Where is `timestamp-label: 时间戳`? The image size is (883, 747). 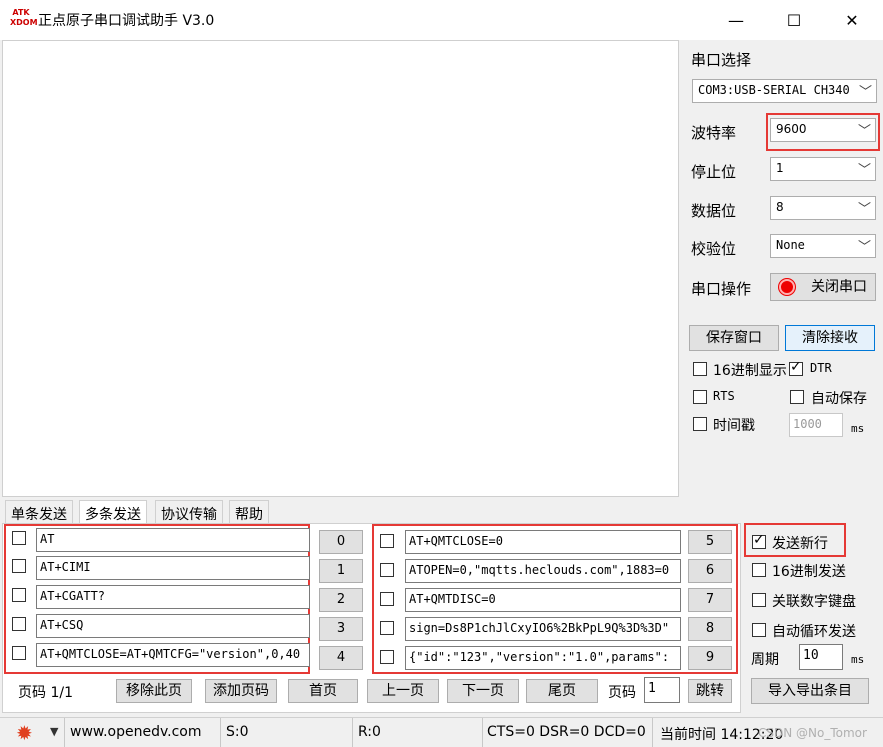 timestamp-label: 时间戳 is located at coordinates (734, 426).